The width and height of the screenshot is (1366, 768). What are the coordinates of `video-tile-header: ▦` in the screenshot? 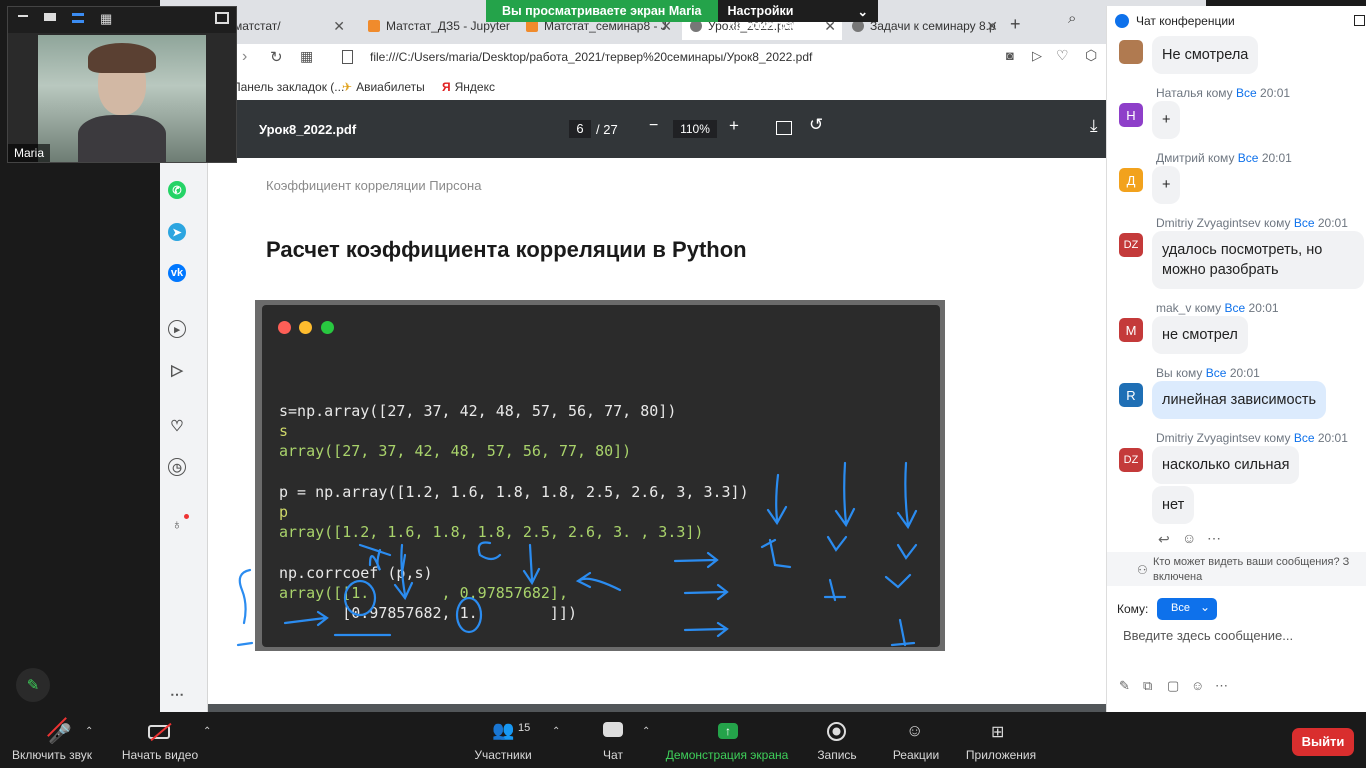 It's located at (122, 20).